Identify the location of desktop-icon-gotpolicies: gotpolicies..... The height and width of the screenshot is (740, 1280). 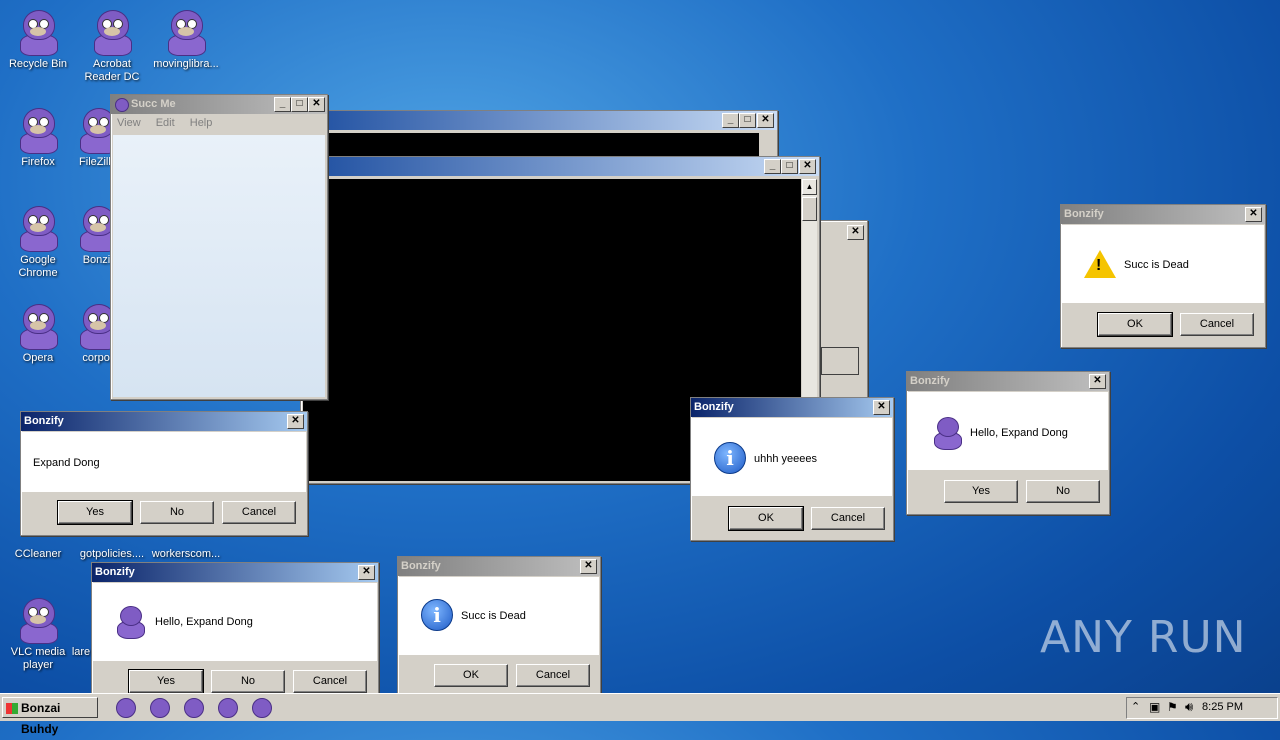
(112, 554).